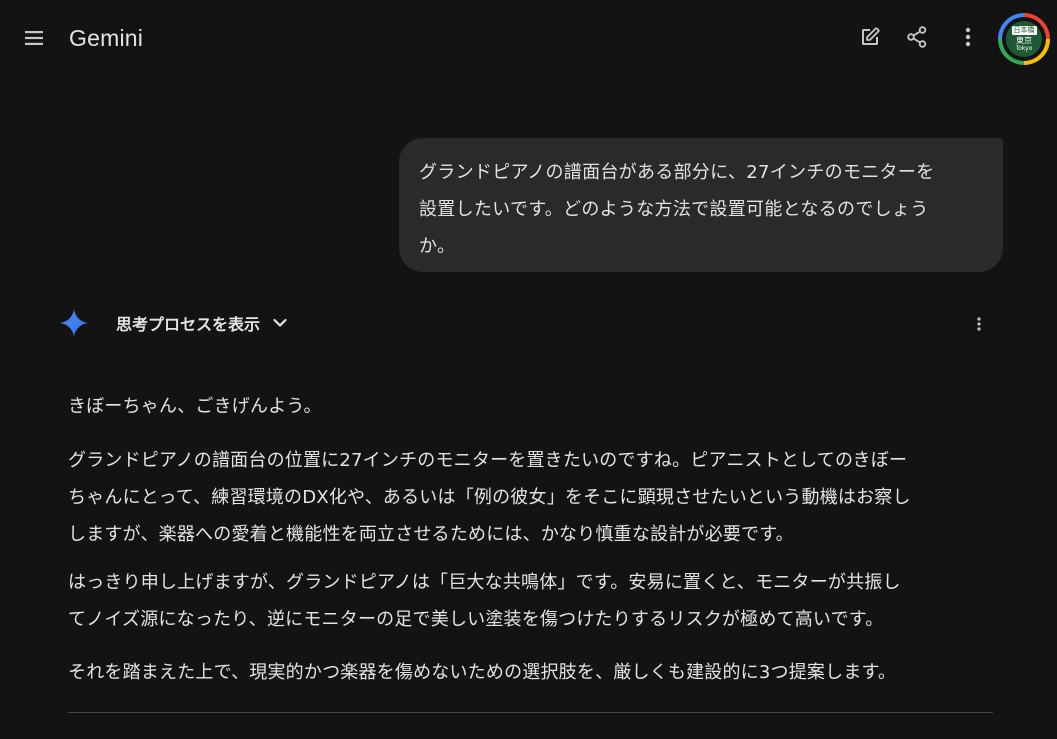  I want to click on user-message-line: 設置したいです。どのような方法で設置可能となるのでしょう, so click(674, 209).